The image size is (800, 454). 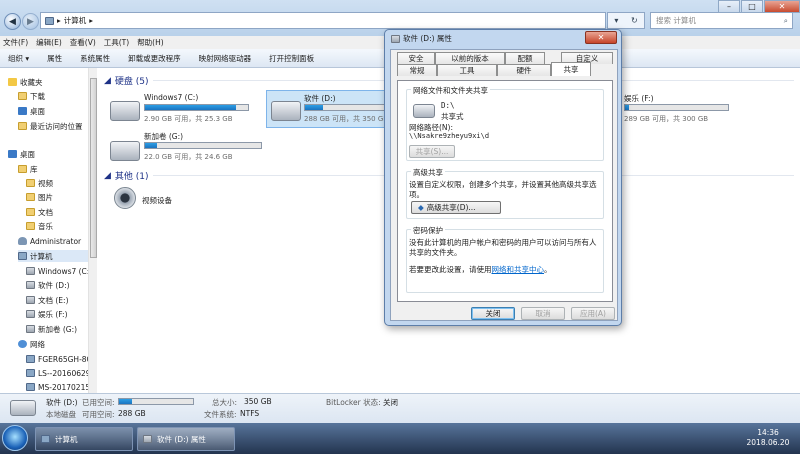 What do you see at coordinates (150, 42) in the screenshot?
I see `menu-help: 帮助(H)` at bounding box center [150, 42].